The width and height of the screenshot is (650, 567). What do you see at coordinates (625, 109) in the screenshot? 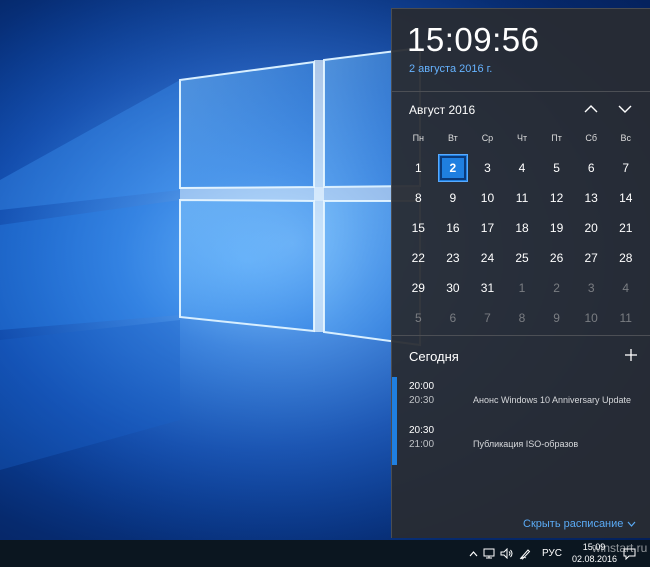
I see `next-month-button` at bounding box center [625, 109].